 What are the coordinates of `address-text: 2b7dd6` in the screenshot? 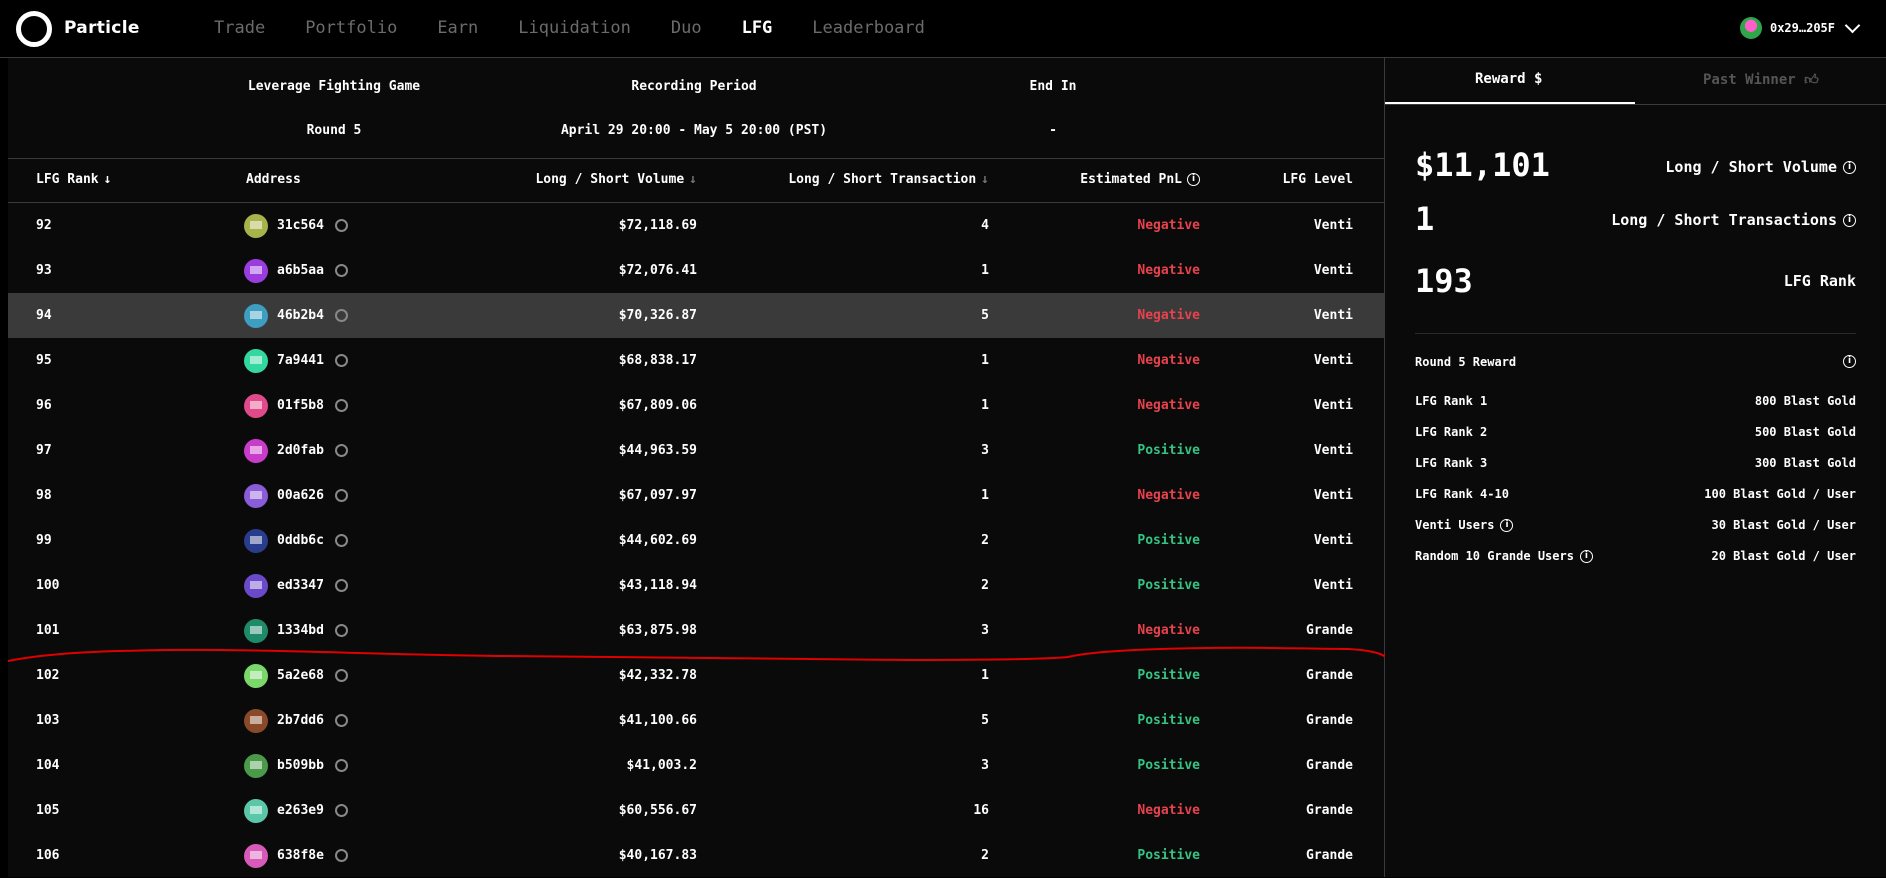 It's located at (300, 720).